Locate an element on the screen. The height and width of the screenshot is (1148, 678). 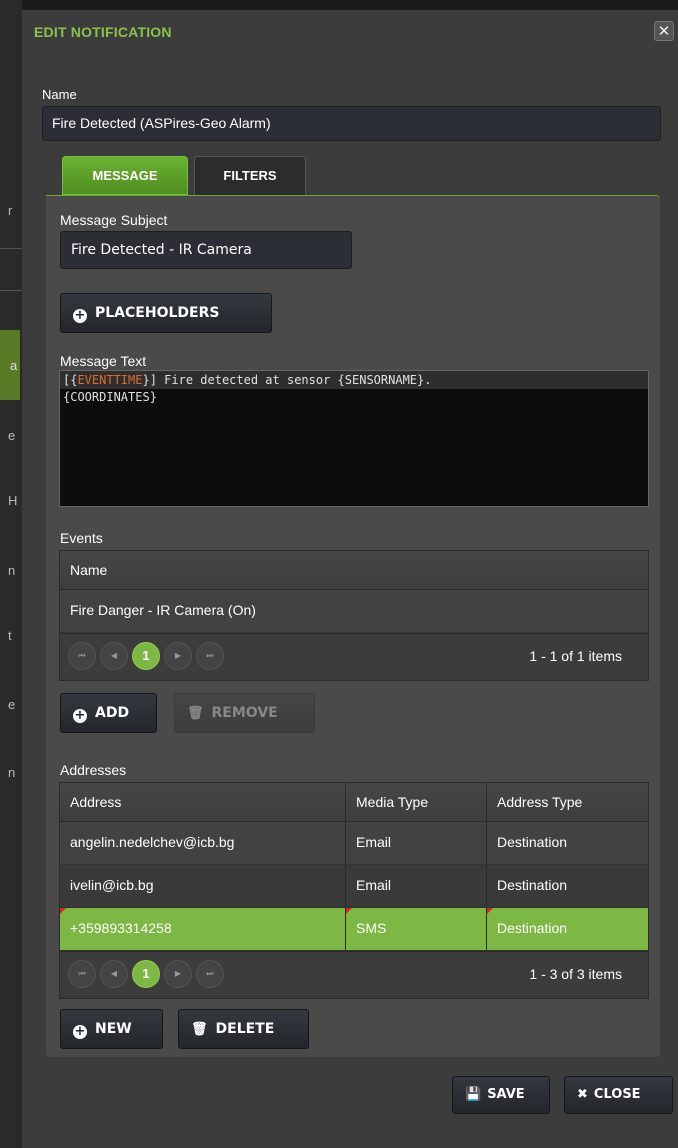
addresses-label: Addresses is located at coordinates (93, 770).